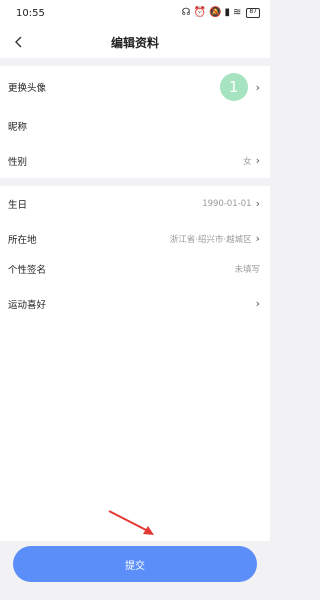 This screenshot has width=320, height=600. What do you see at coordinates (227, 12) in the screenshot?
I see `signal-icon: ▮` at bounding box center [227, 12].